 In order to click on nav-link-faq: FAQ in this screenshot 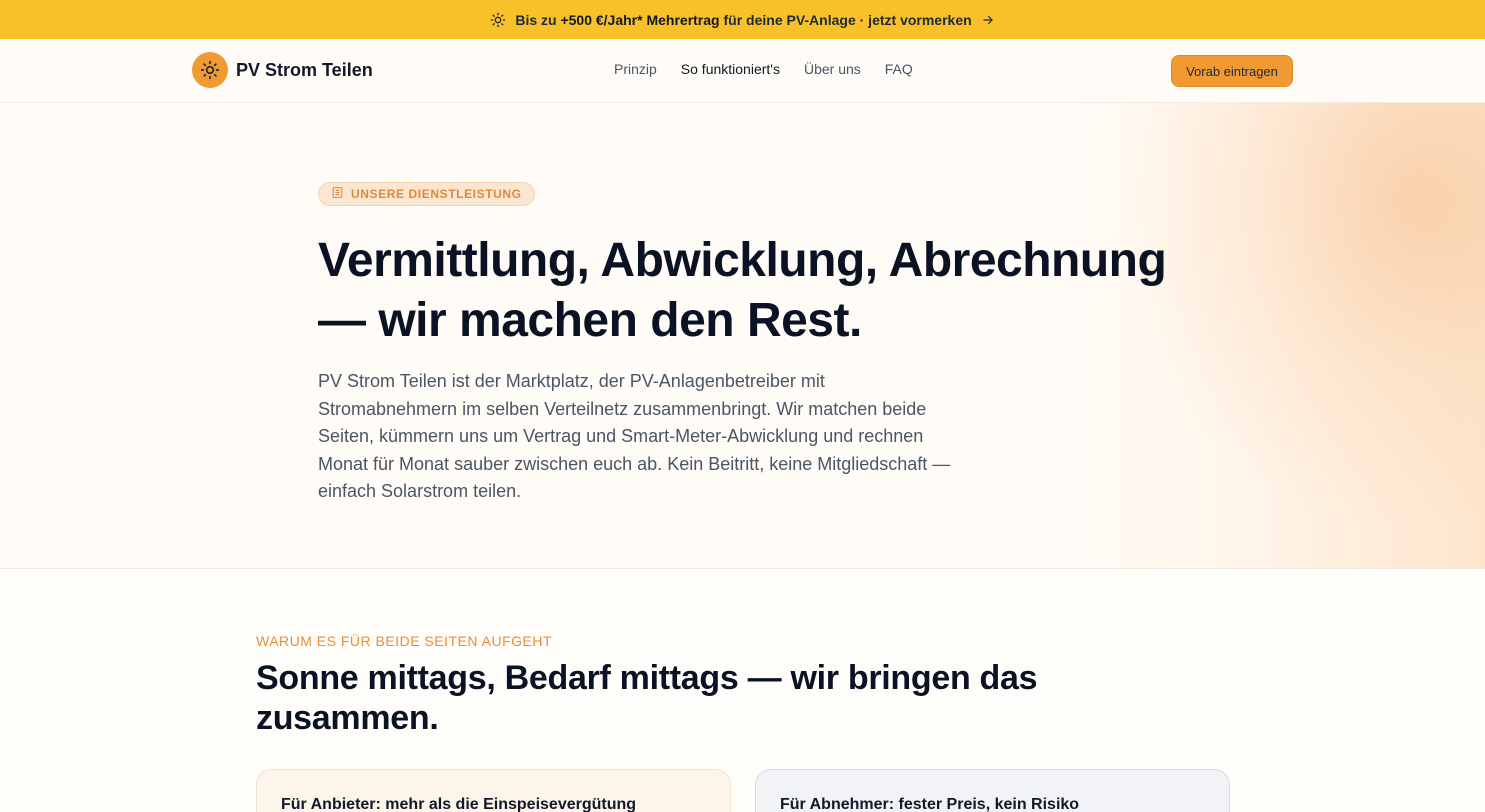, I will do `click(899, 69)`.